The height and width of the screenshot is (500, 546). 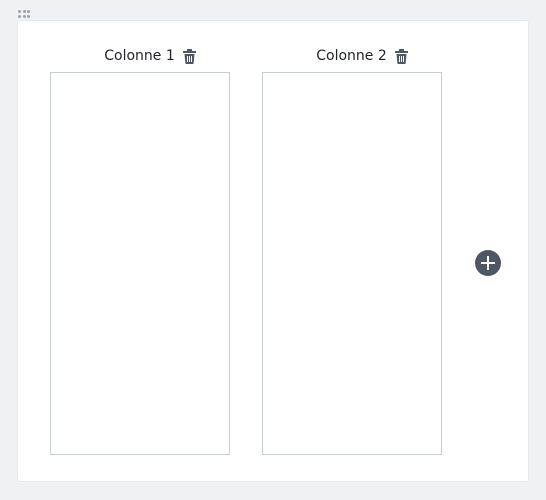 I want to click on column-title: Colonne 1, so click(x=139, y=56).